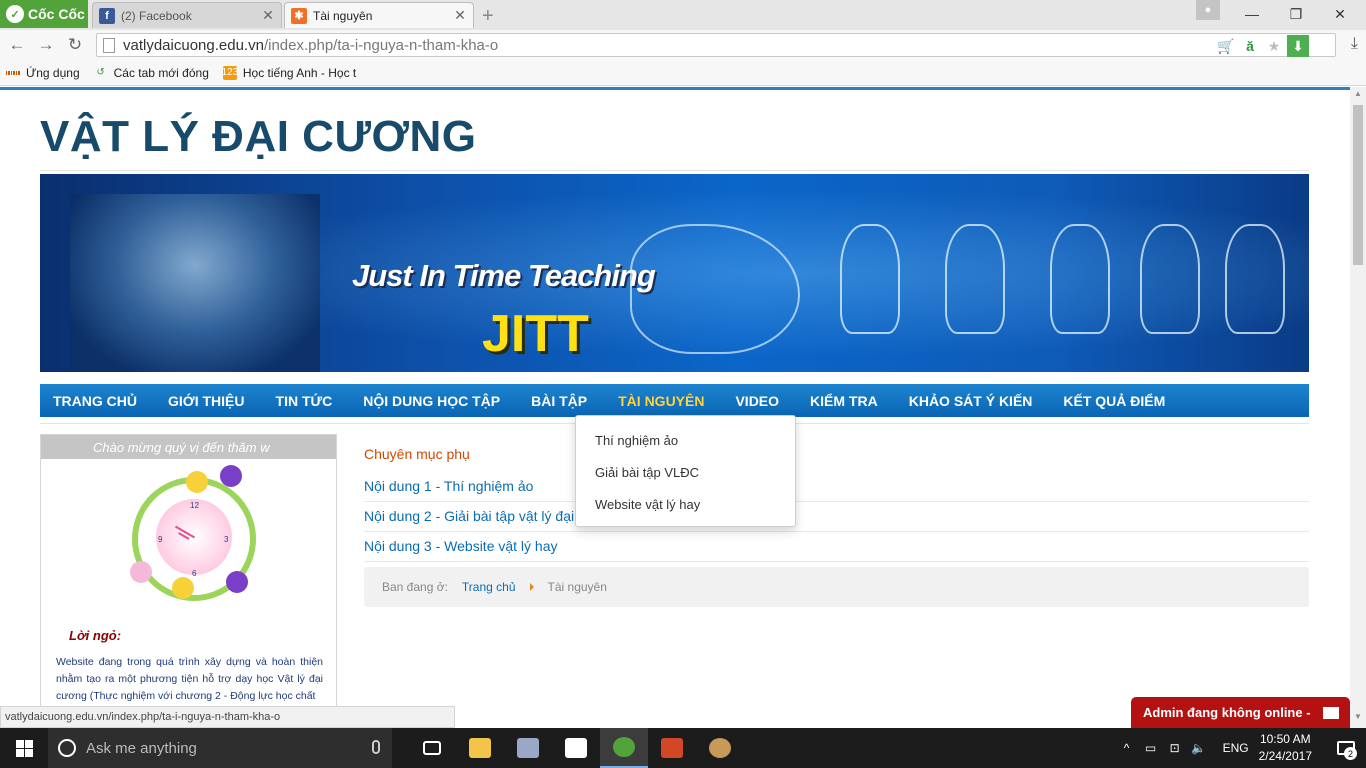 This screenshot has width=1366, height=768. Describe the element at coordinates (577, 587) in the screenshot. I see `breadcrumb-current: Tài nguyên` at that location.